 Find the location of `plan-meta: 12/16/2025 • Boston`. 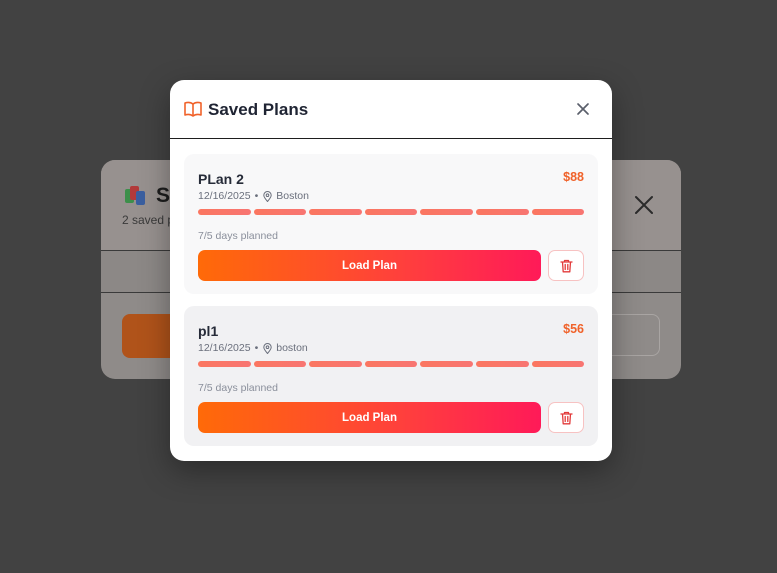

plan-meta: 12/16/2025 • Boston is located at coordinates (253, 196).